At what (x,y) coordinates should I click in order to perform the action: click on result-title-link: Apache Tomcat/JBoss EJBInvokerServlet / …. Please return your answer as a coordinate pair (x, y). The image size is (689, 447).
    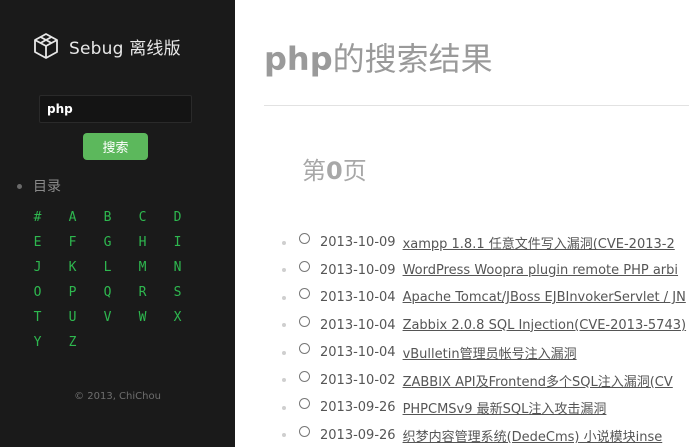
    Looking at the image, I should click on (544, 297).